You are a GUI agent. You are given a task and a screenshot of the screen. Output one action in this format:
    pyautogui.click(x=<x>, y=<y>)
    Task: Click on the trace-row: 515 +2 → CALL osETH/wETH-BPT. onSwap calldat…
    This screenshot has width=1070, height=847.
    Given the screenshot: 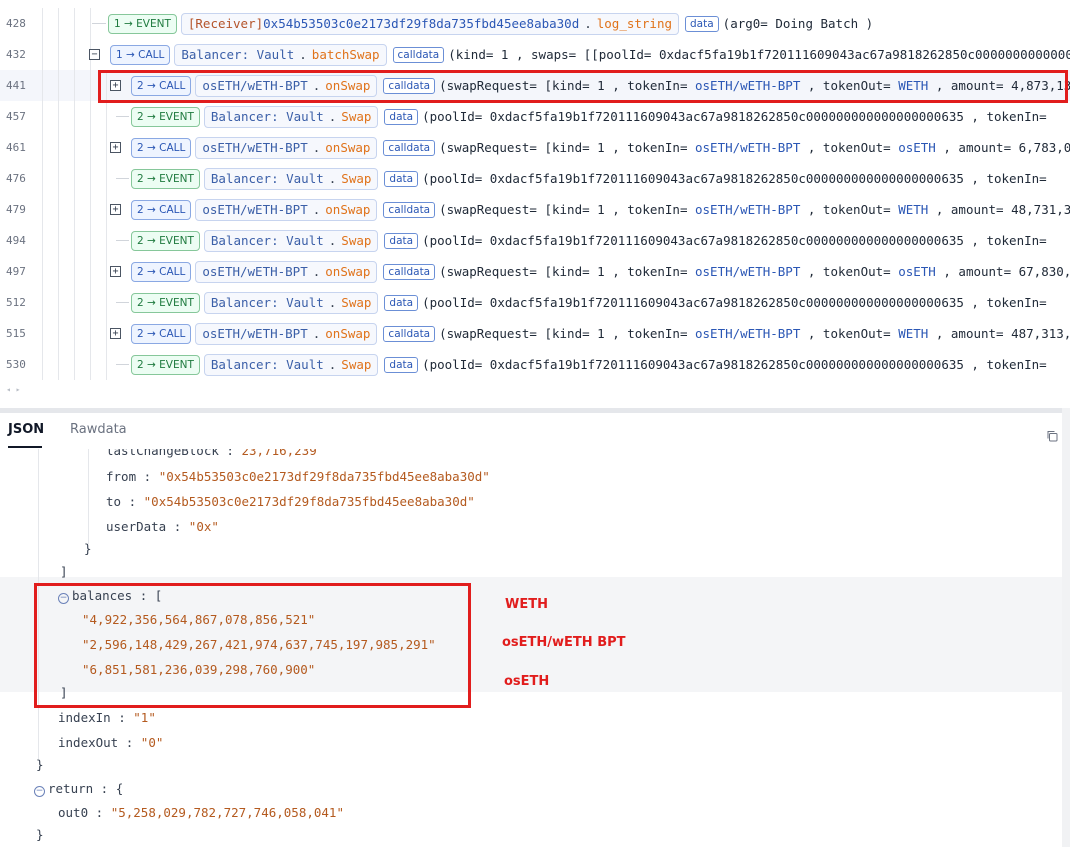 What is the action you would take?
    pyautogui.click(x=535, y=333)
    